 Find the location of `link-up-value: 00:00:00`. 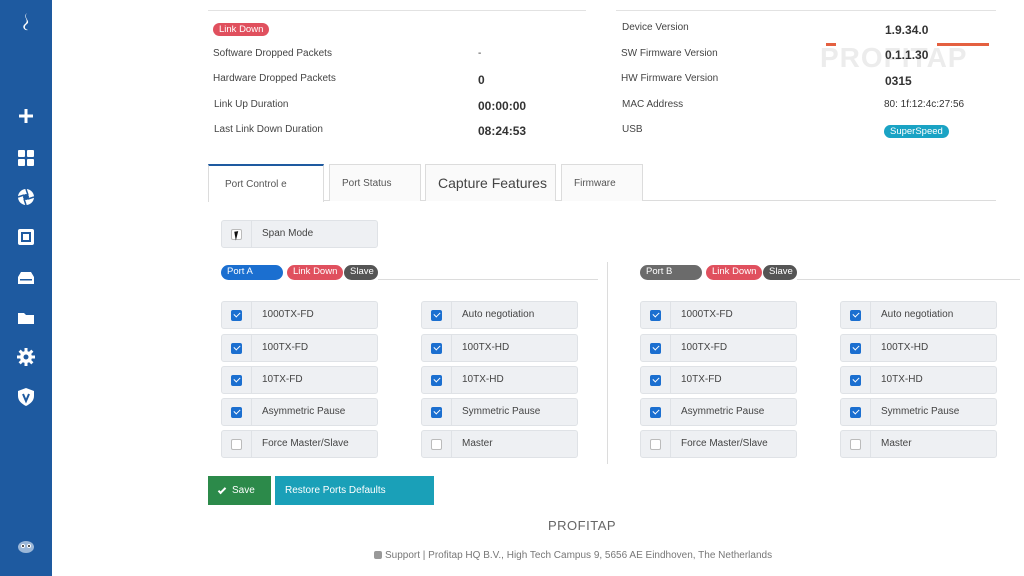

link-up-value: 00:00:00 is located at coordinates (502, 106).